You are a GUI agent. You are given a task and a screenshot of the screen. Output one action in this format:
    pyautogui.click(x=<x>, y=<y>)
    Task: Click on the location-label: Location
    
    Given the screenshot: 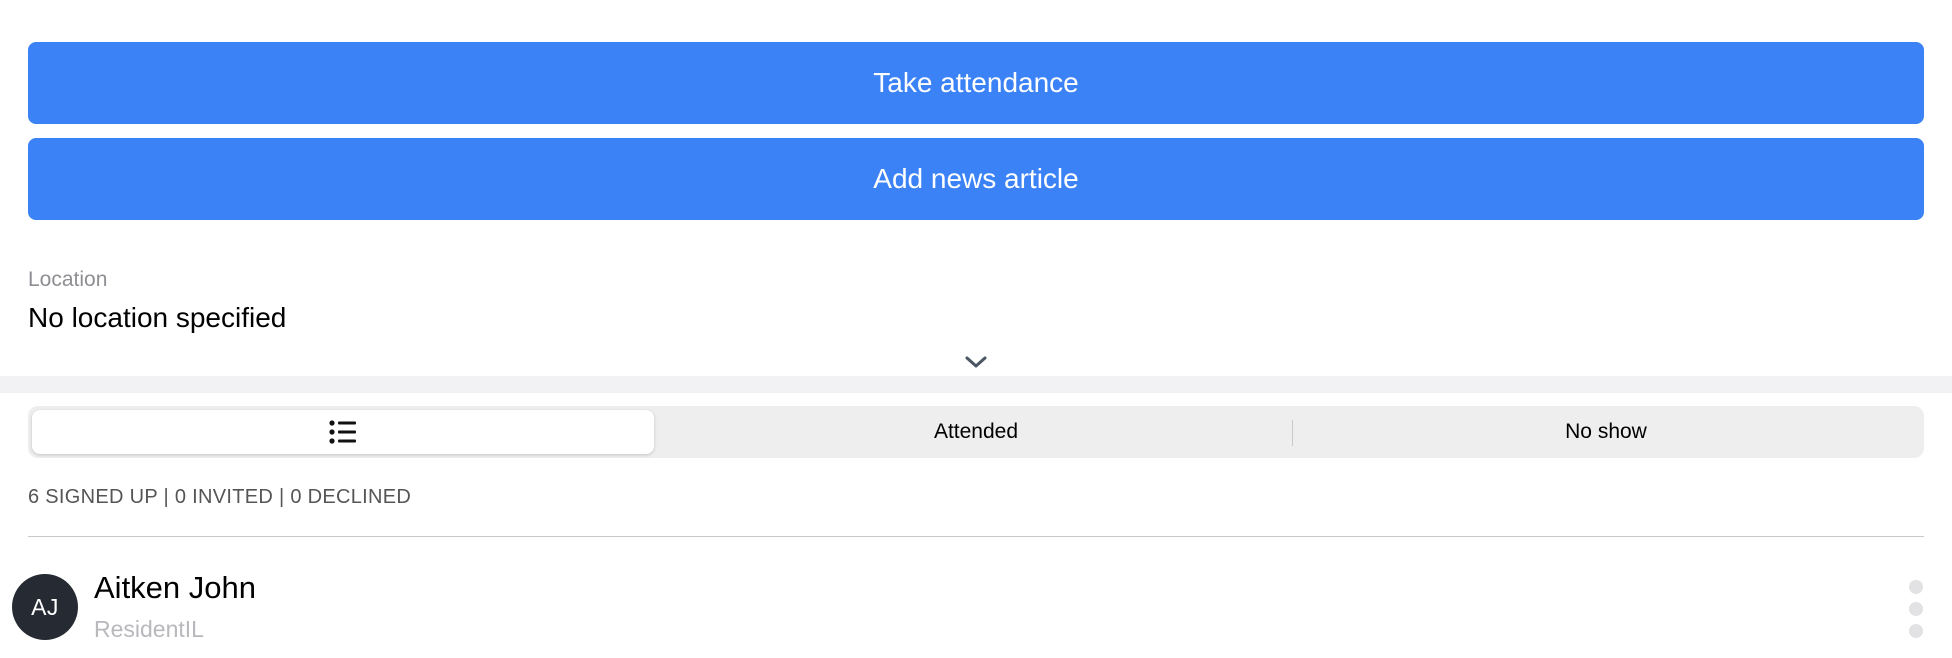 What is the action you would take?
    pyautogui.click(x=68, y=279)
    